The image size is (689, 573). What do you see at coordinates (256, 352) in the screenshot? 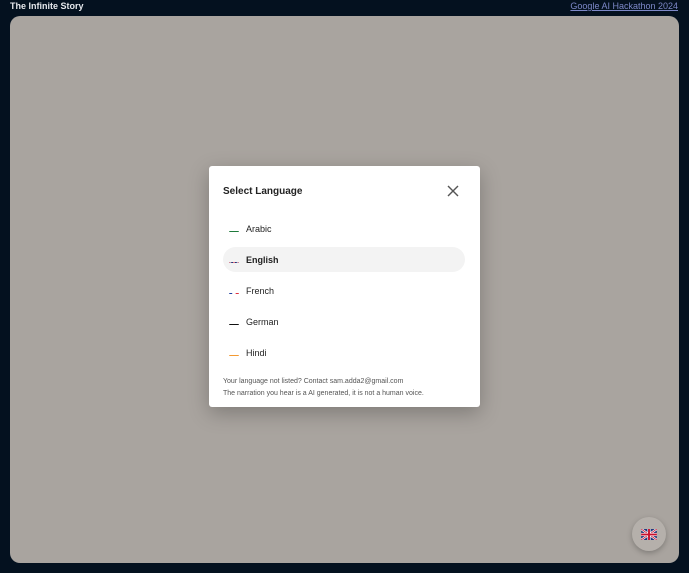
I see `language-label: Hindi` at bounding box center [256, 352].